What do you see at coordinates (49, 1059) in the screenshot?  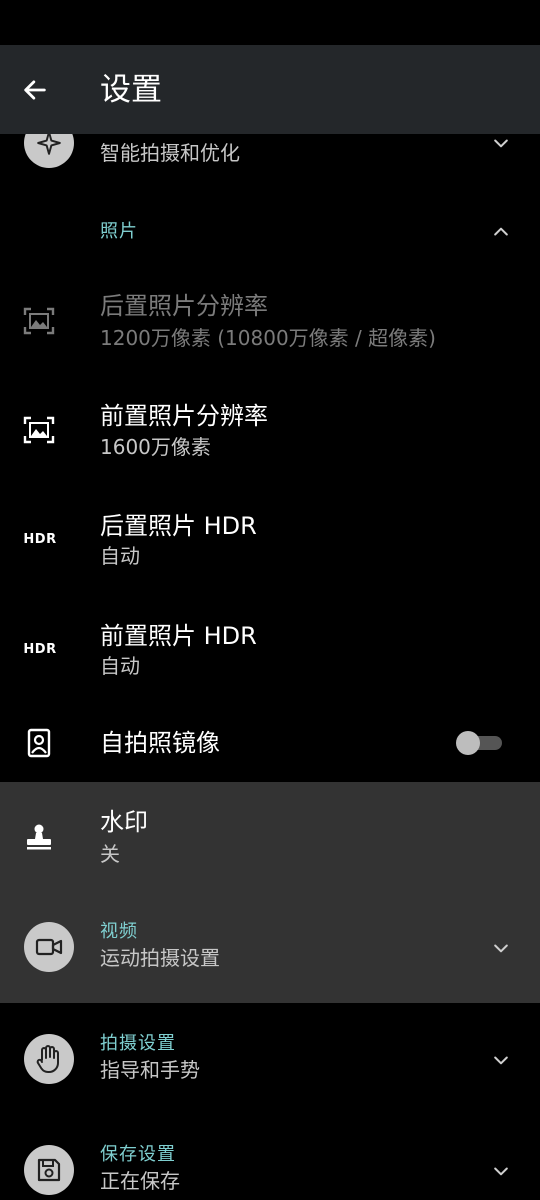 I see `hand-gesture-icon` at bounding box center [49, 1059].